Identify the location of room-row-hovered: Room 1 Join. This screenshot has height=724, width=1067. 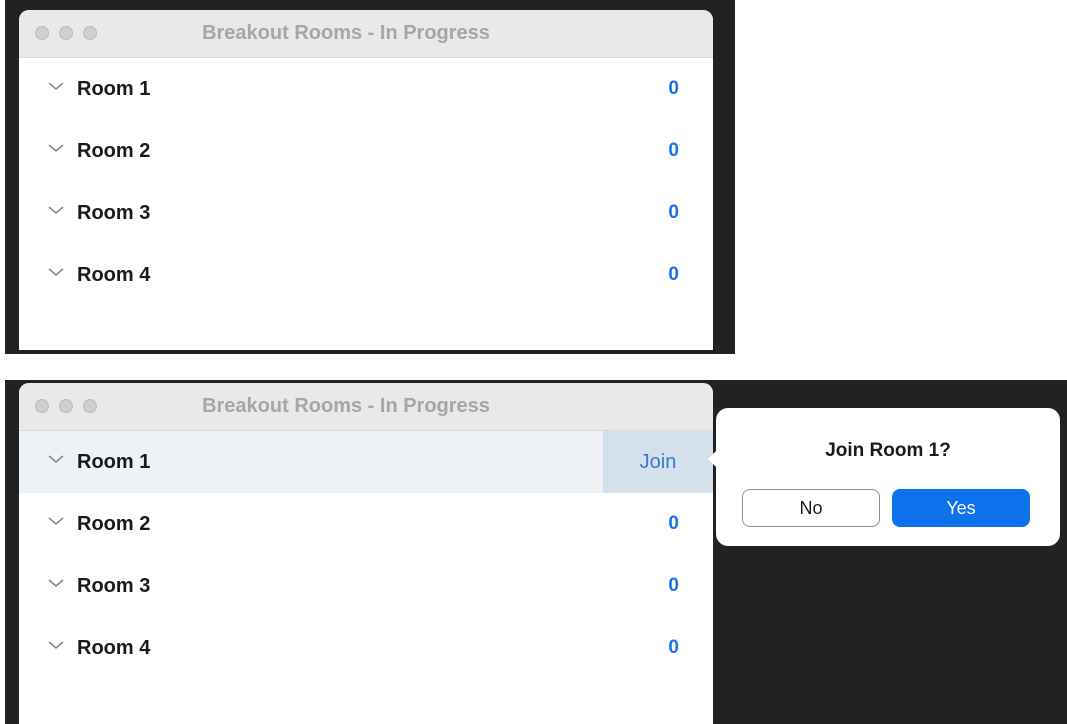
(366, 462).